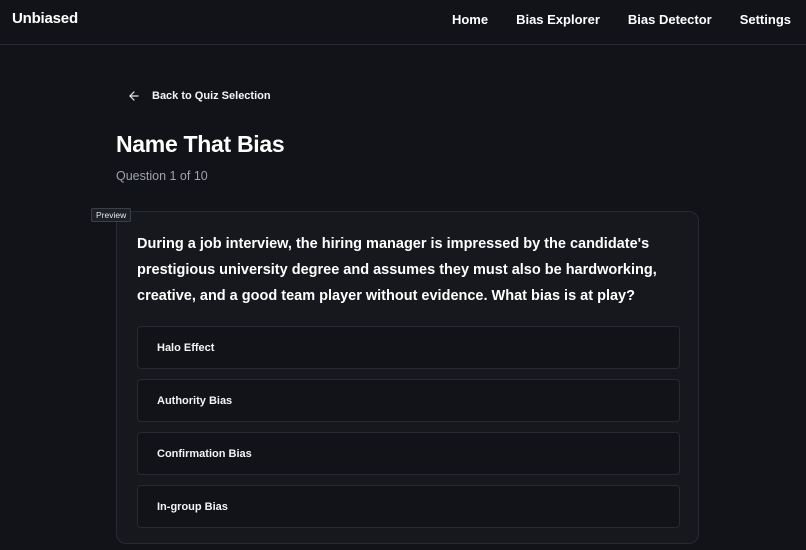 Image resolution: width=806 pixels, height=550 pixels. I want to click on back-button-label: Back to Quiz Selection, so click(211, 96).